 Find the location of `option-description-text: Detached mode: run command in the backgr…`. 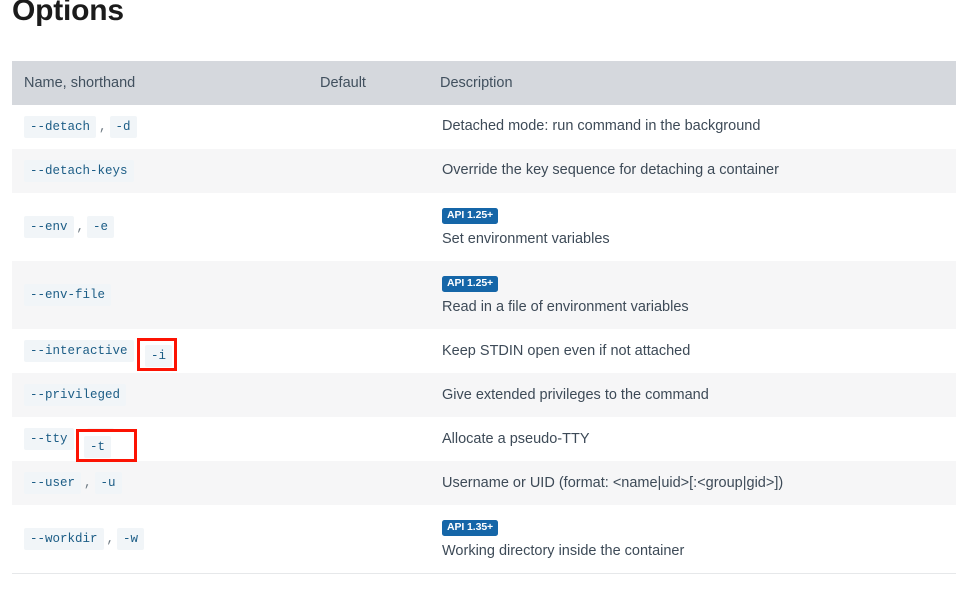

option-description-text: Detached mode: run command in the backgr… is located at coordinates (601, 126).